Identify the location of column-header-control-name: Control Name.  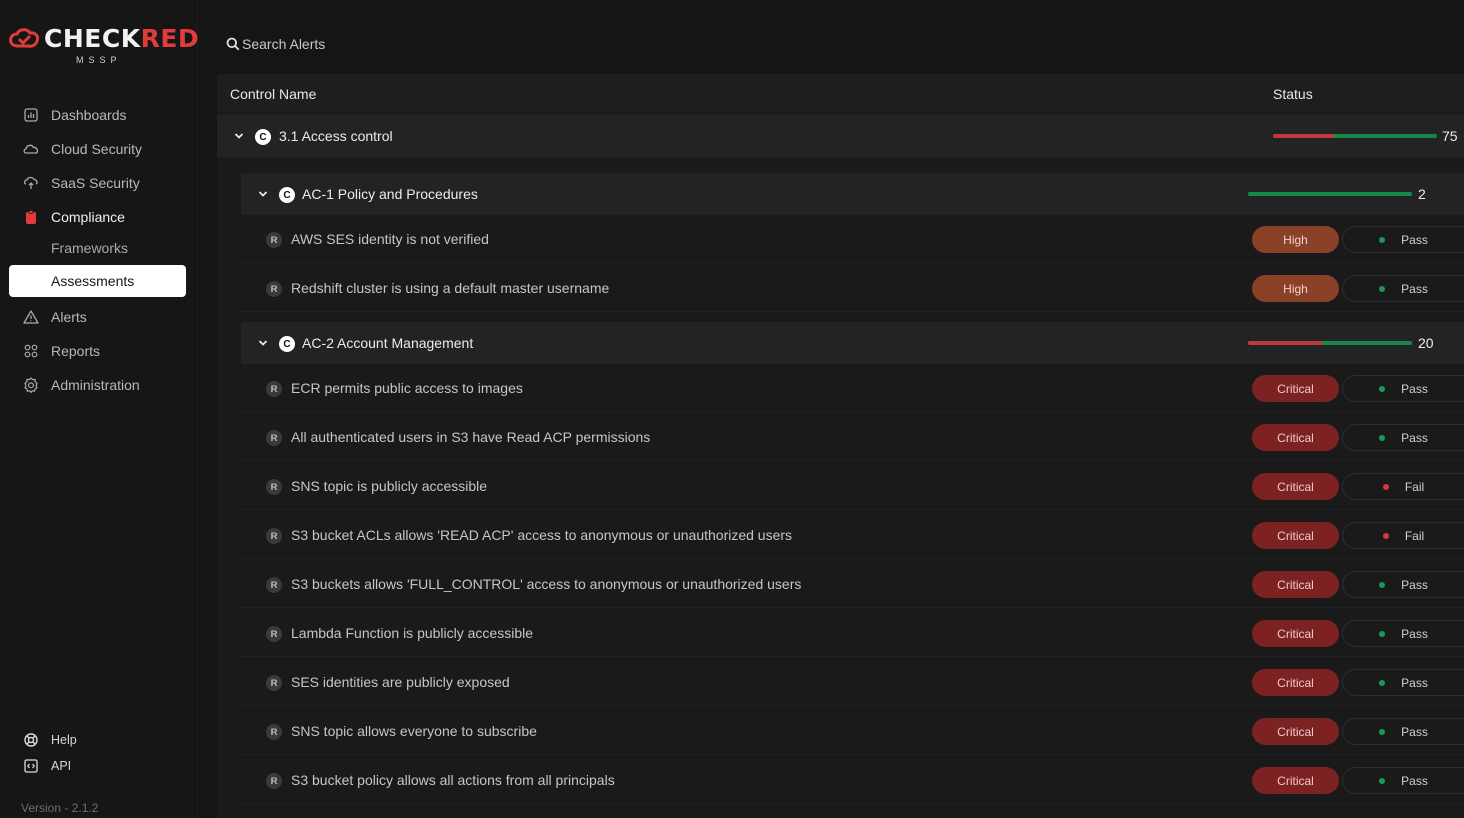
(273, 94).